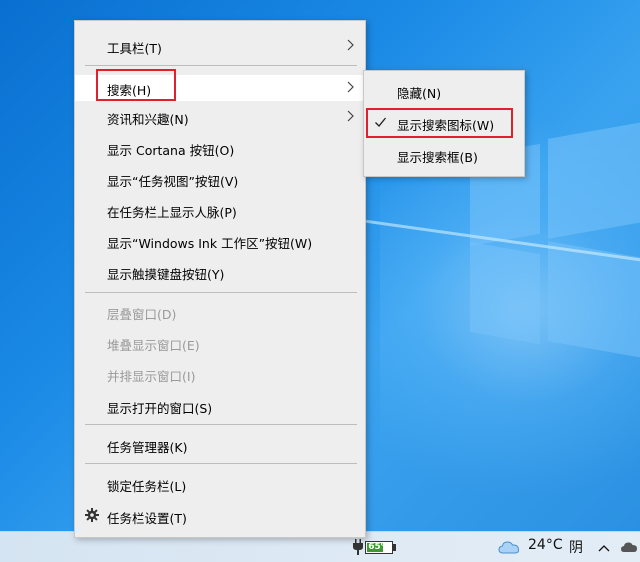 This screenshot has height=562, width=640. I want to click on menu-item-label: 资讯和兴趣(N), so click(148, 119).